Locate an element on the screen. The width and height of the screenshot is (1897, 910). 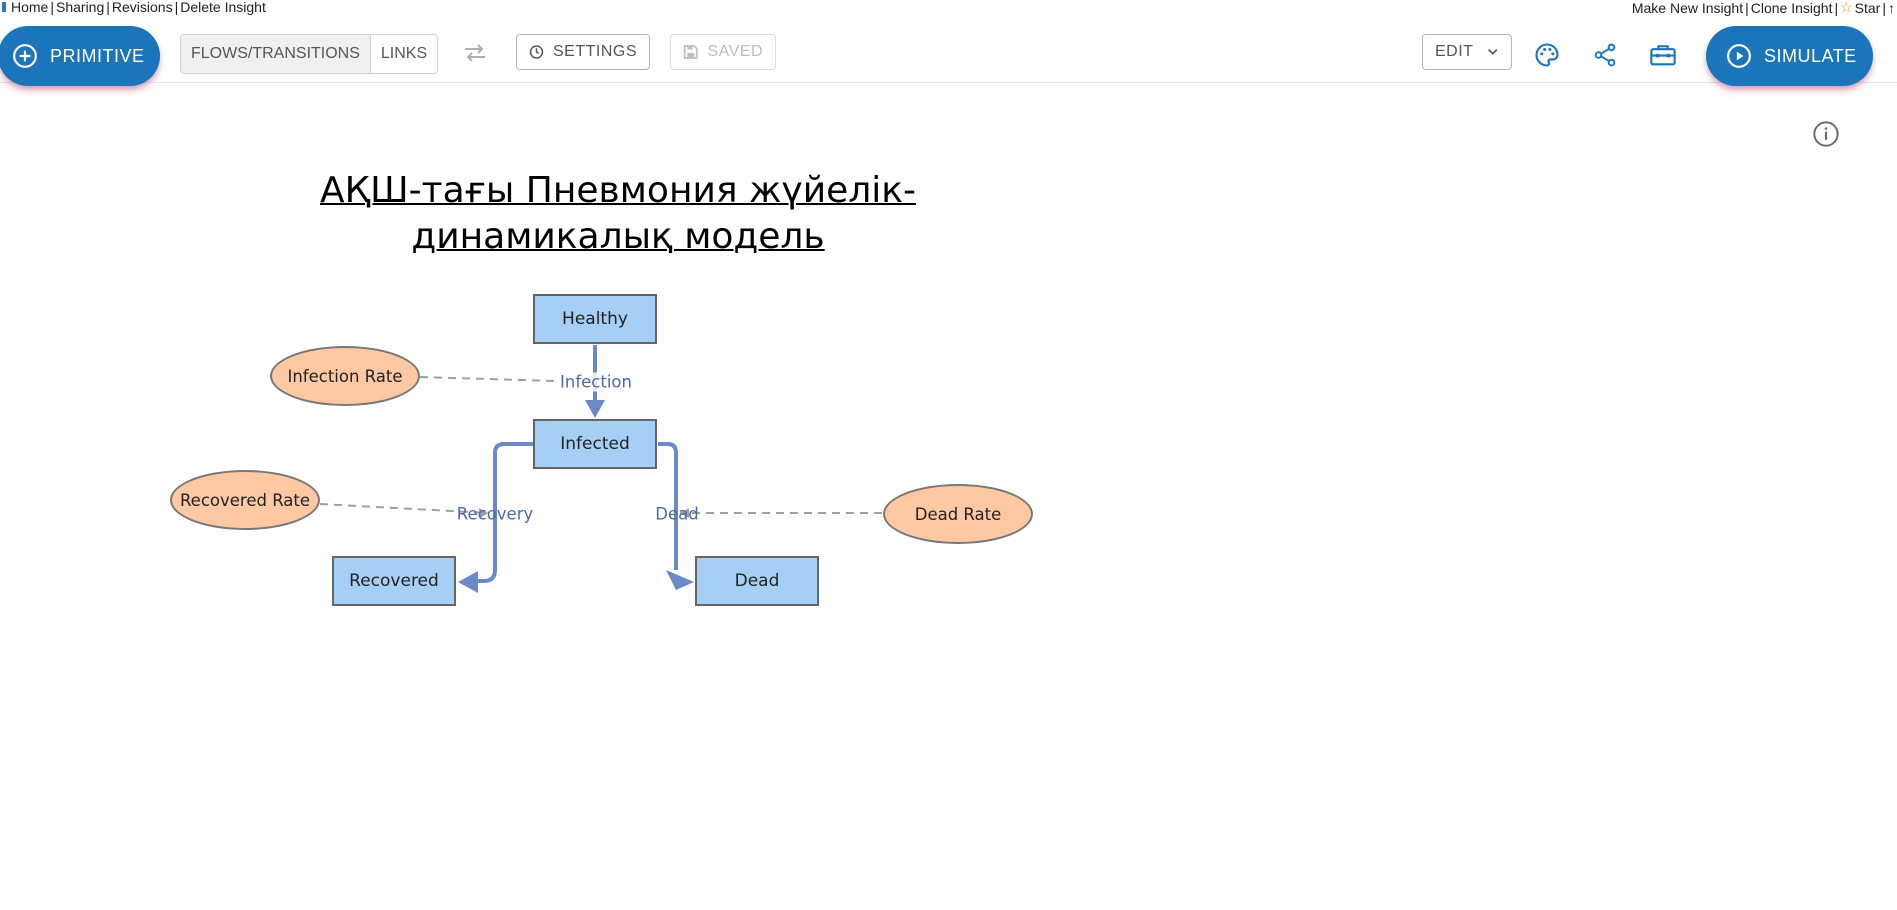
flow-label-infection: Infection is located at coordinates (596, 382).